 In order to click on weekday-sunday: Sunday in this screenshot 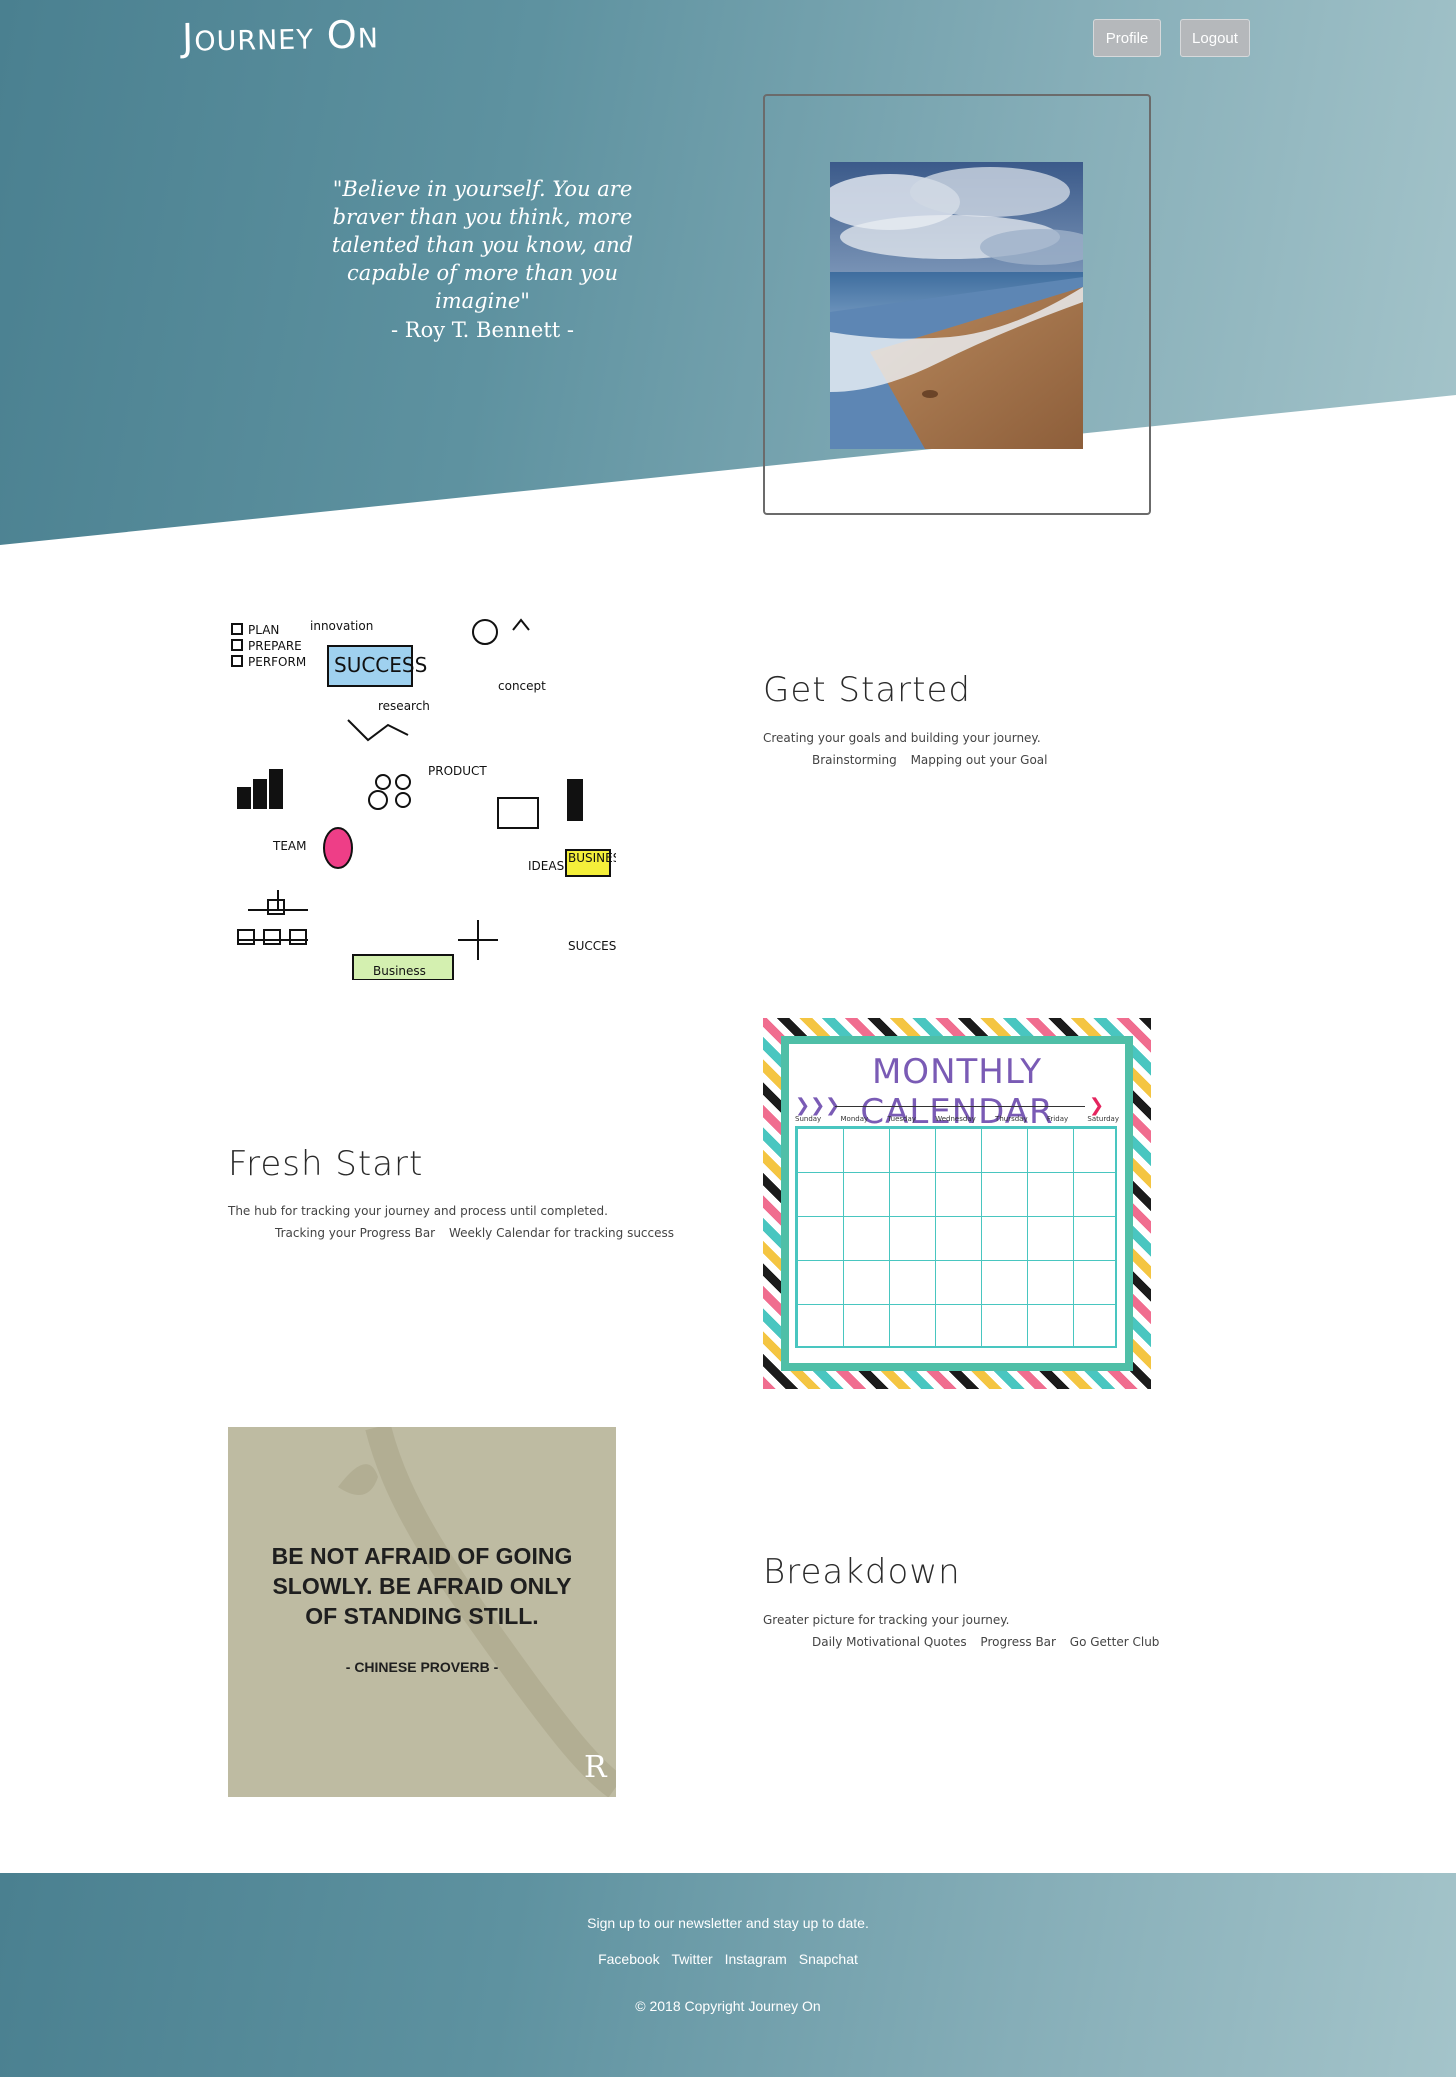, I will do `click(808, 1119)`.